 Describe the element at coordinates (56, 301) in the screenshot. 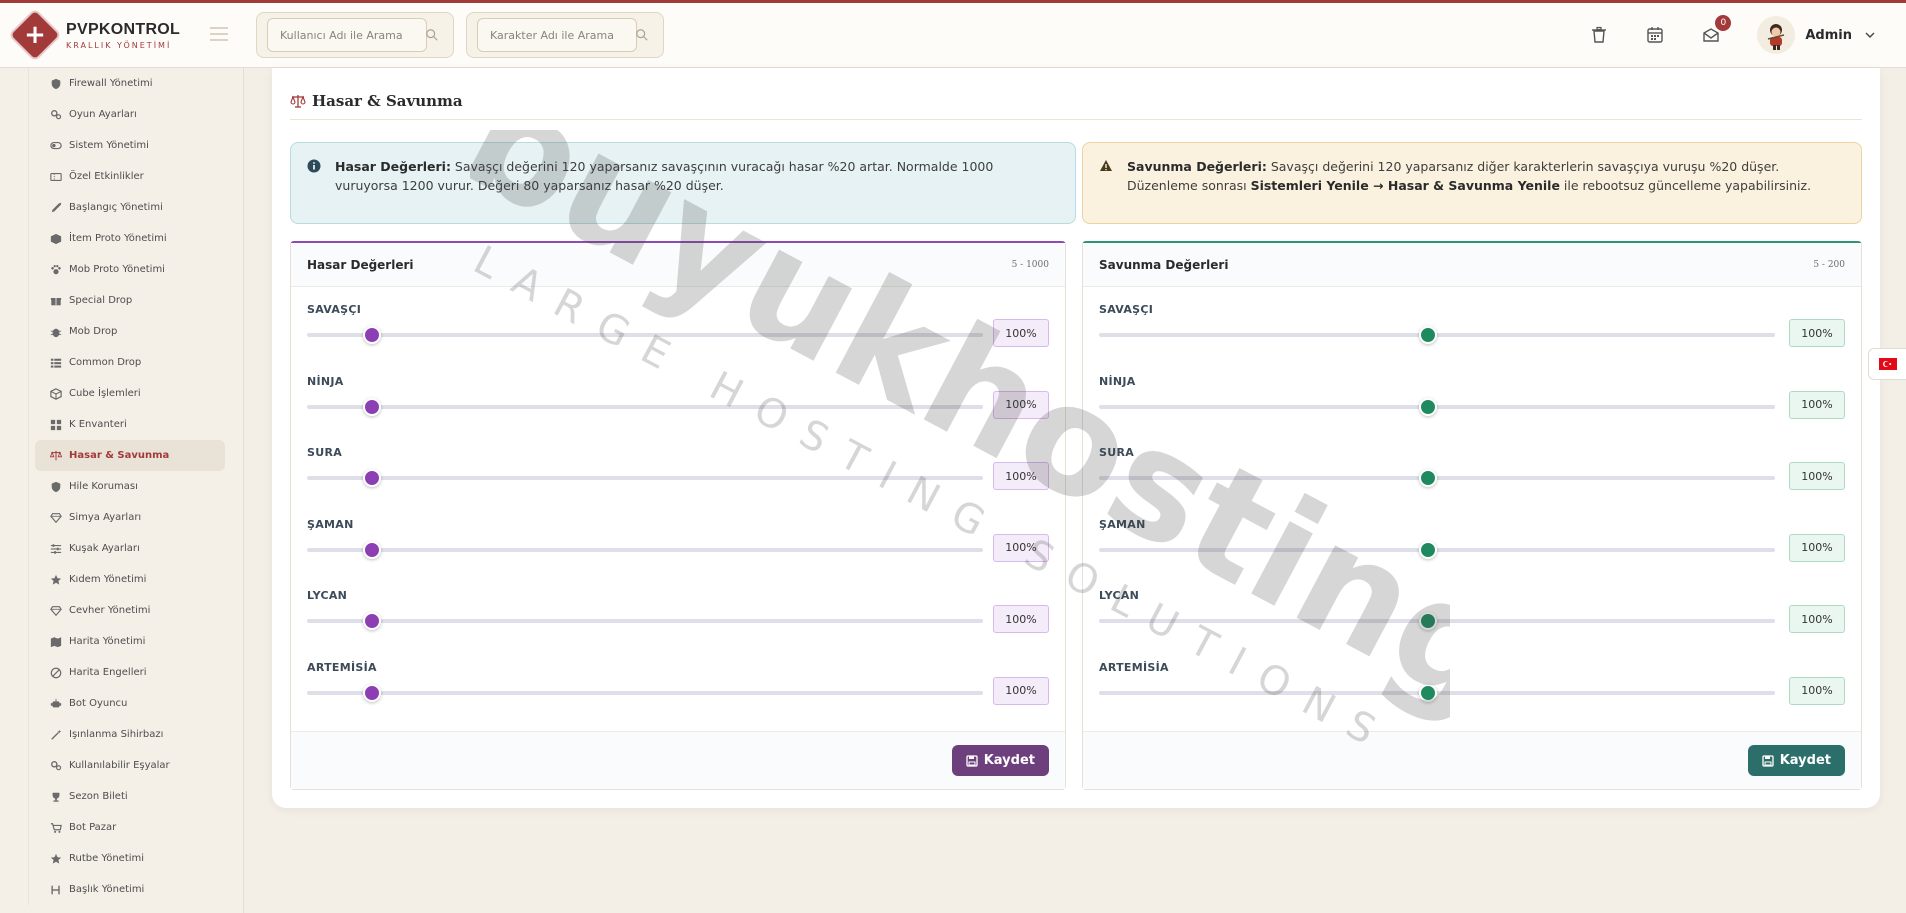

I see `gift-icon` at that location.